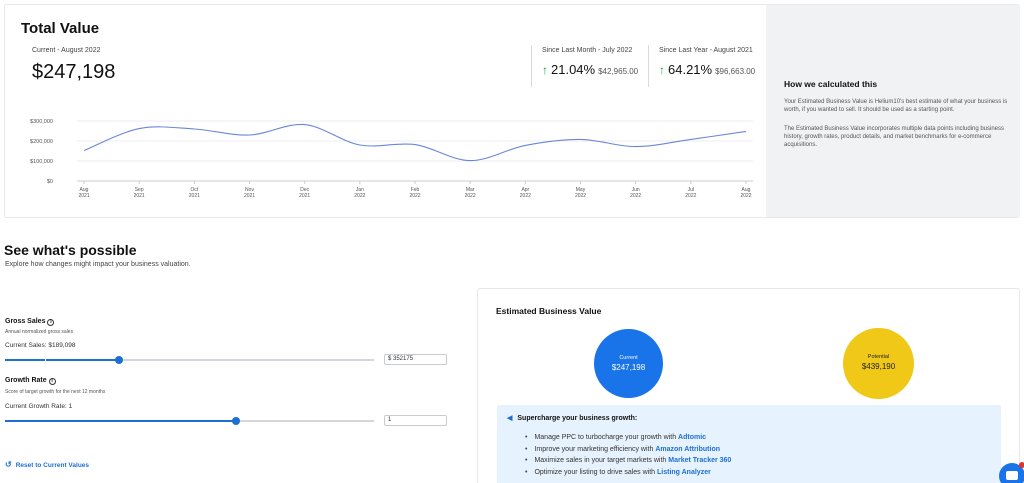  Describe the element at coordinates (878, 357) in the screenshot. I see `potential-circle-label: Potential` at that location.